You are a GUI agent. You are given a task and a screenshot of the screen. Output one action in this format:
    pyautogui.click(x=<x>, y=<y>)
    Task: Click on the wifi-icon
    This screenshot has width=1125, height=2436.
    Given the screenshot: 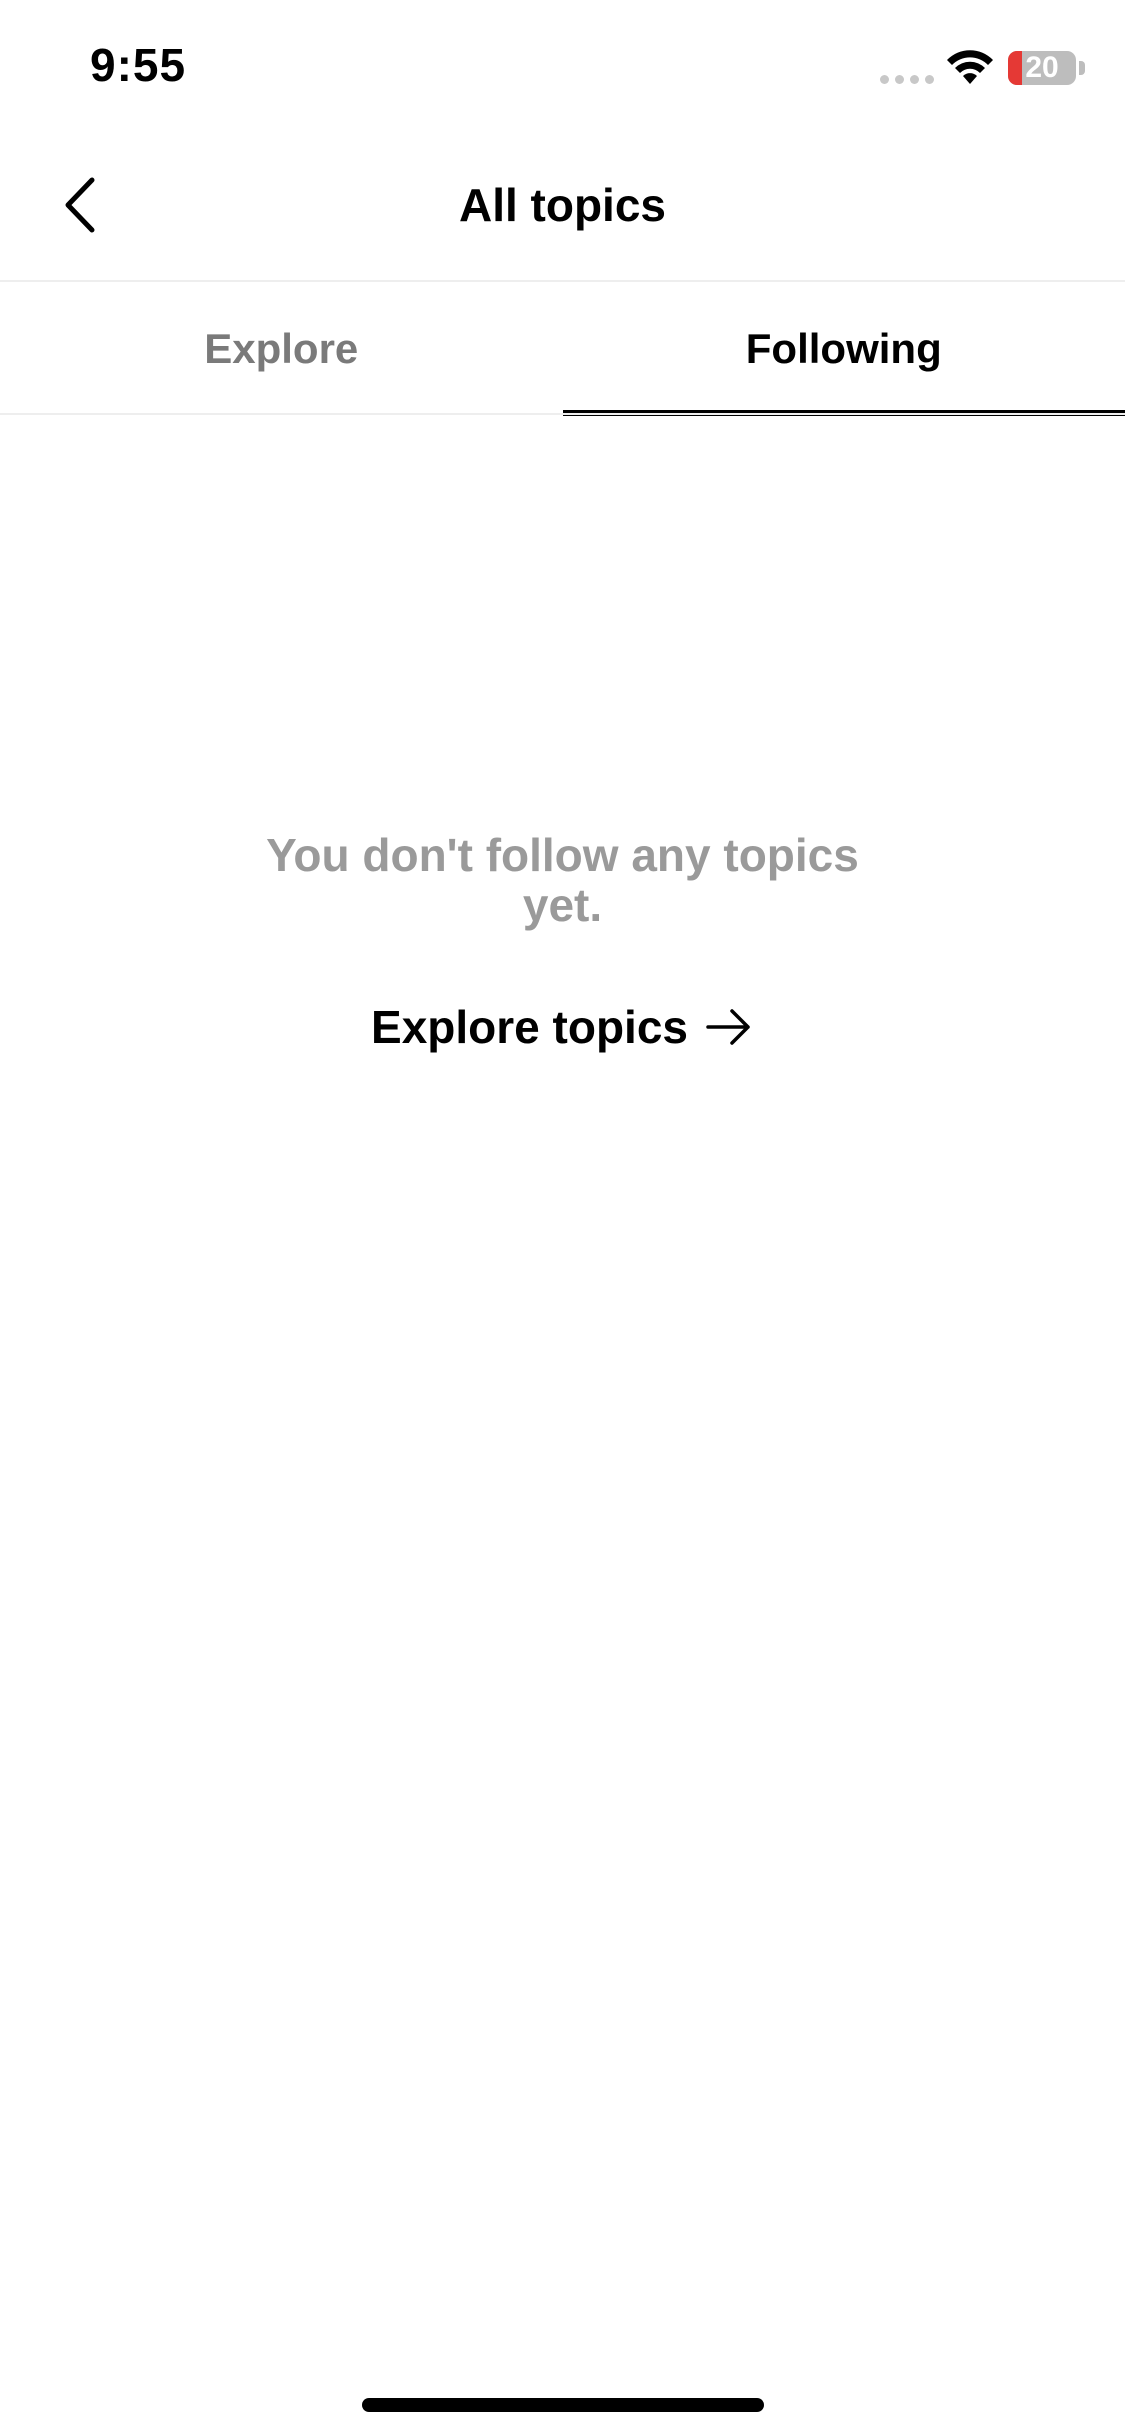 What is the action you would take?
    pyautogui.click(x=970, y=67)
    